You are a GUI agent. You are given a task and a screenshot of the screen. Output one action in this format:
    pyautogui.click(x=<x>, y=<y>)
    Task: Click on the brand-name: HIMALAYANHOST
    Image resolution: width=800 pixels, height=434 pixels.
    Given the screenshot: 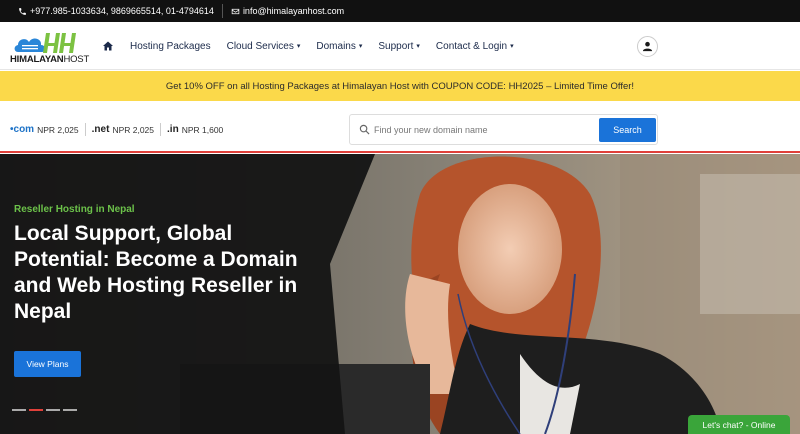 What is the action you would take?
    pyautogui.click(x=49, y=59)
    